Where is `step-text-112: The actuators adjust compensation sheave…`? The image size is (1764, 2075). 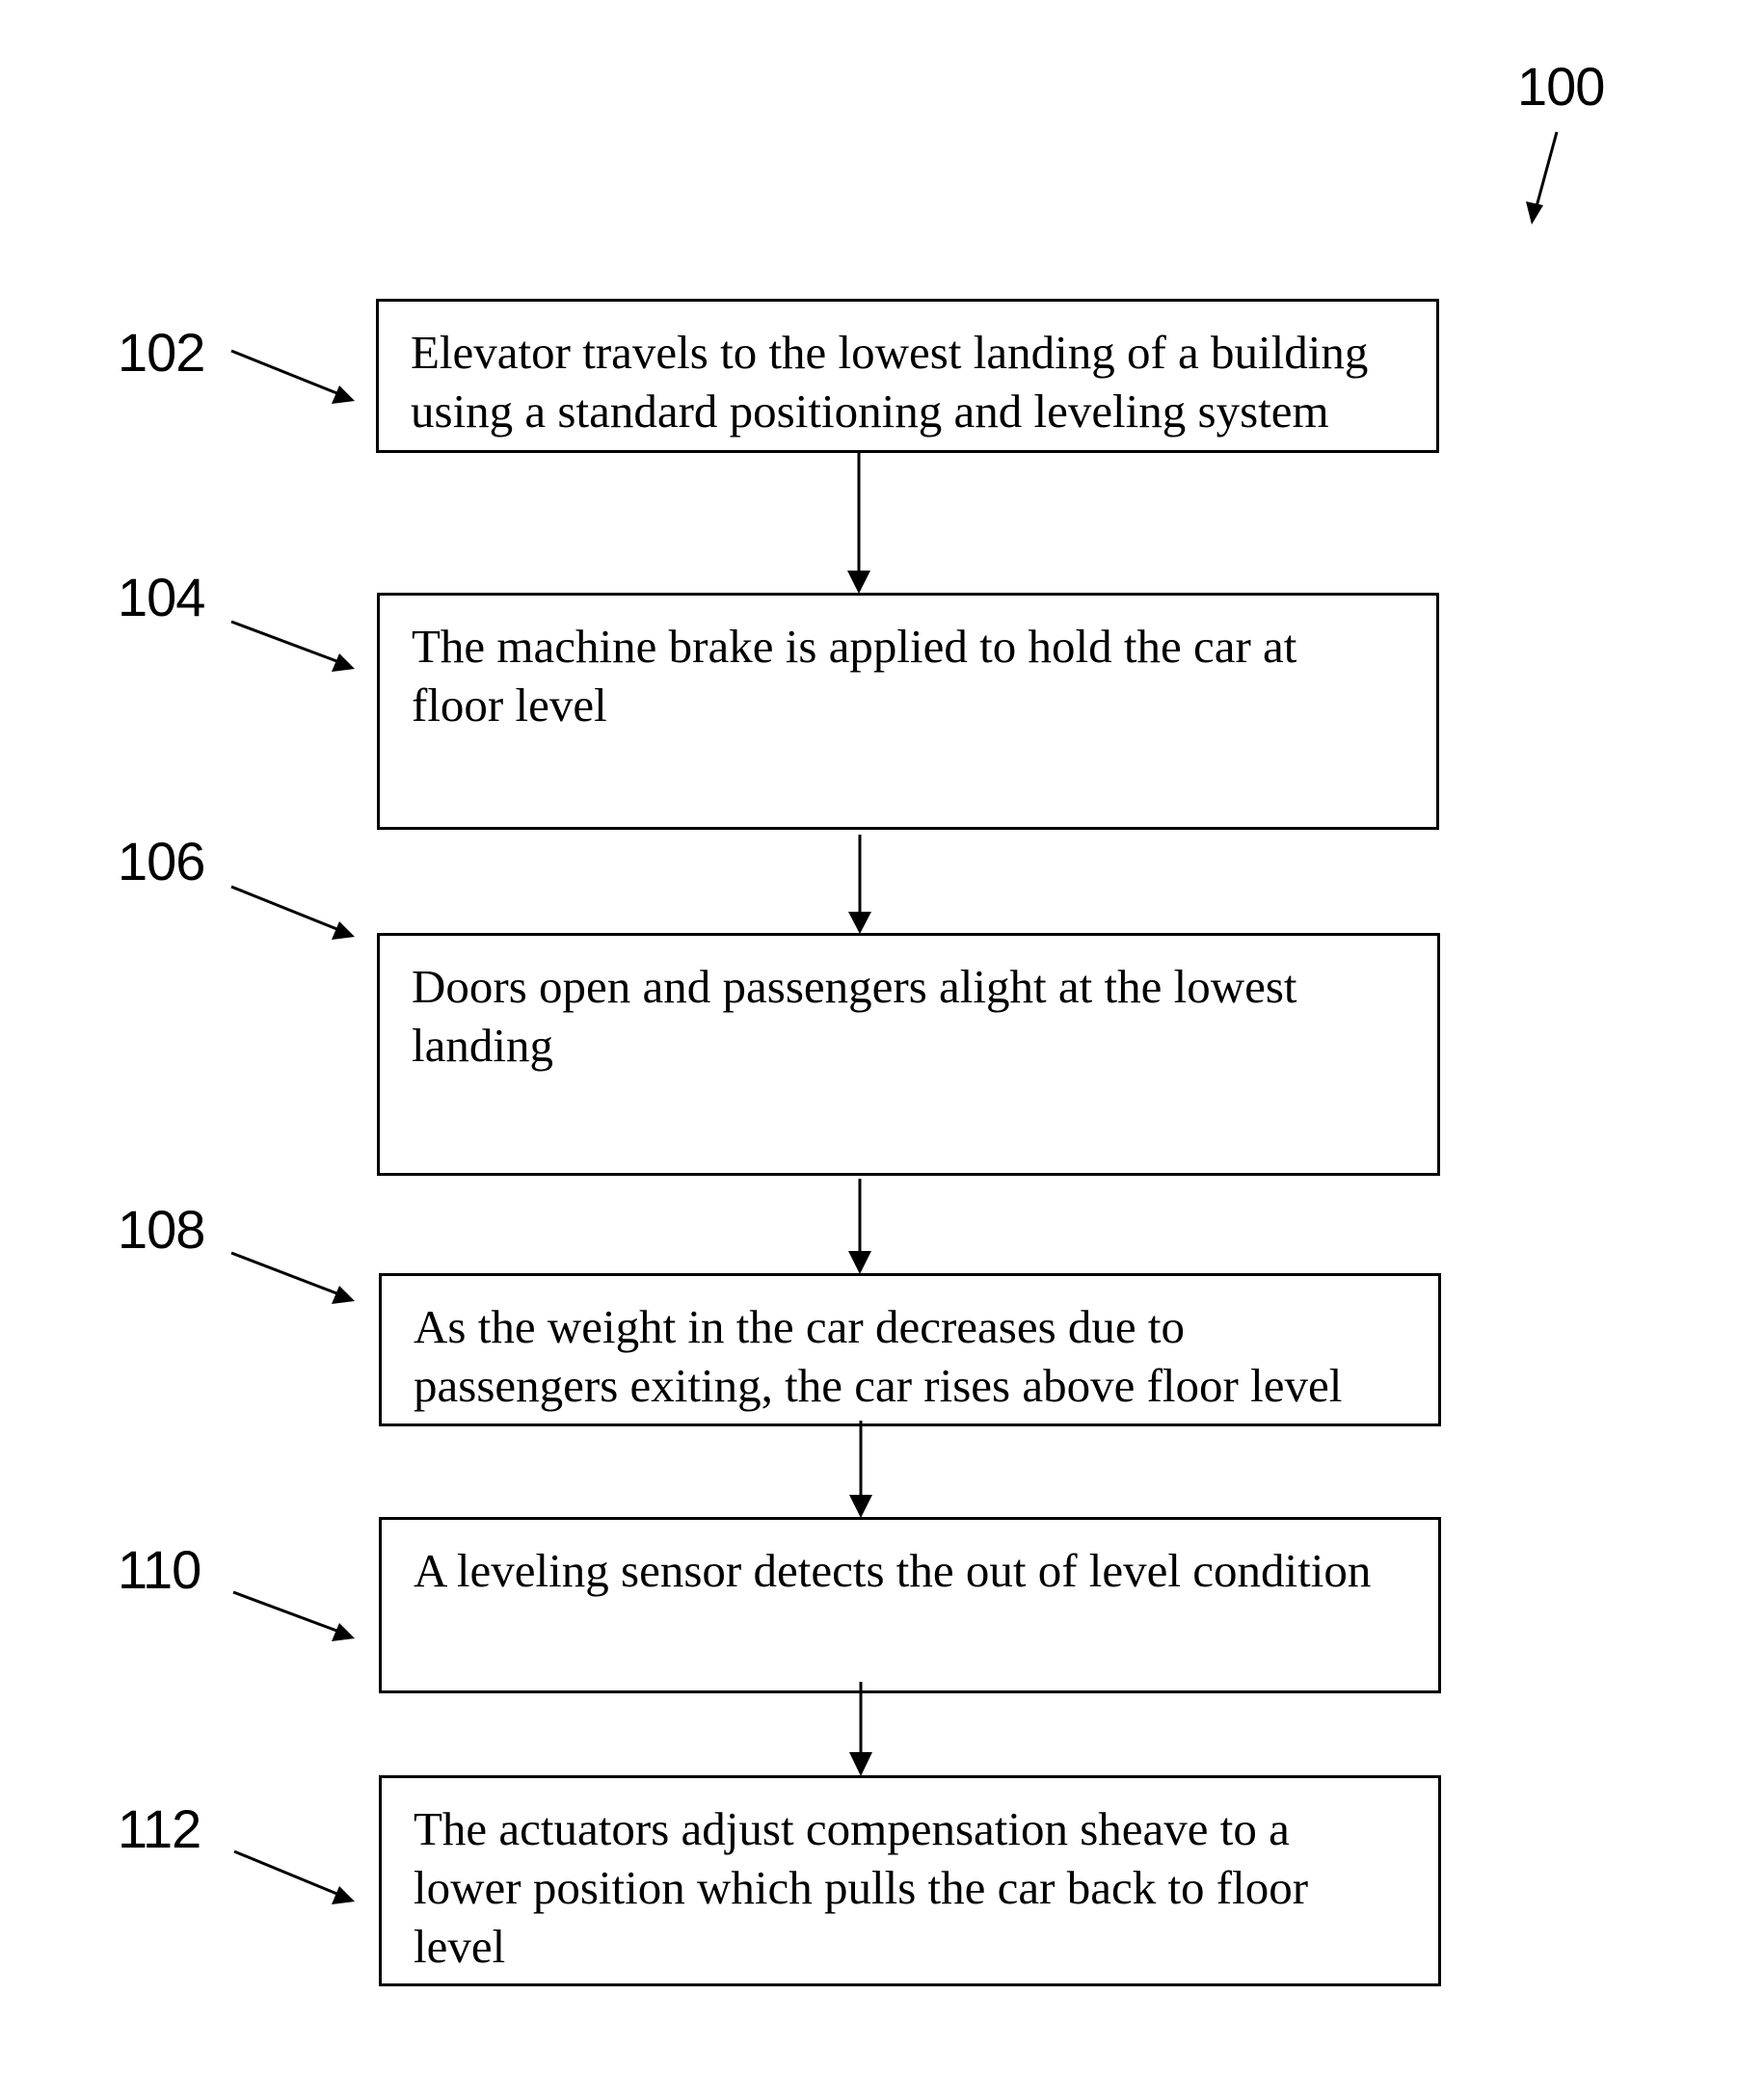 step-text-112: The actuators adjust compensation sheave… is located at coordinates (861, 1887).